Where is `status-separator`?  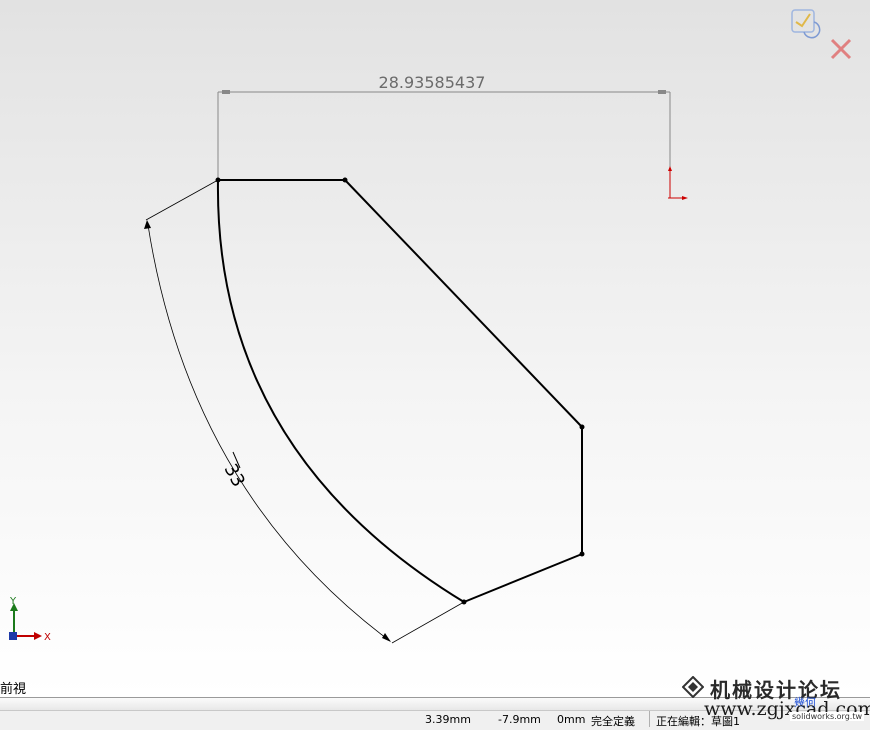 status-separator is located at coordinates (649, 719).